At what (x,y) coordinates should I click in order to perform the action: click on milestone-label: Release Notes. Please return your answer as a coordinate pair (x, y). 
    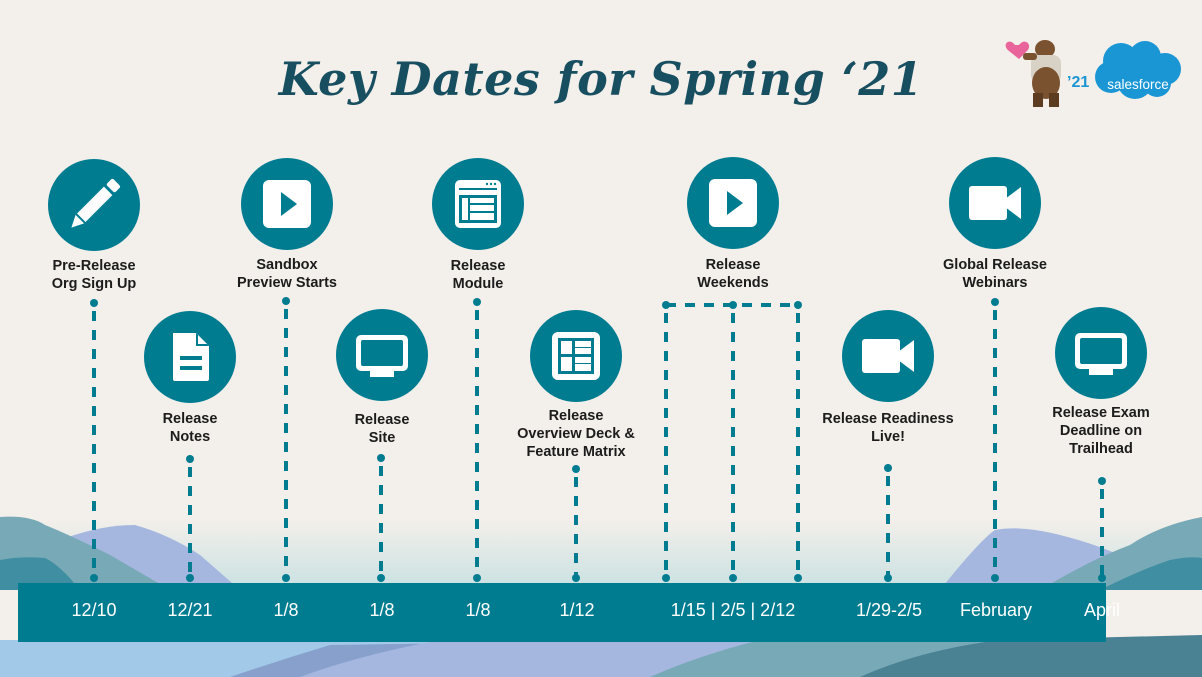
    Looking at the image, I should click on (190, 428).